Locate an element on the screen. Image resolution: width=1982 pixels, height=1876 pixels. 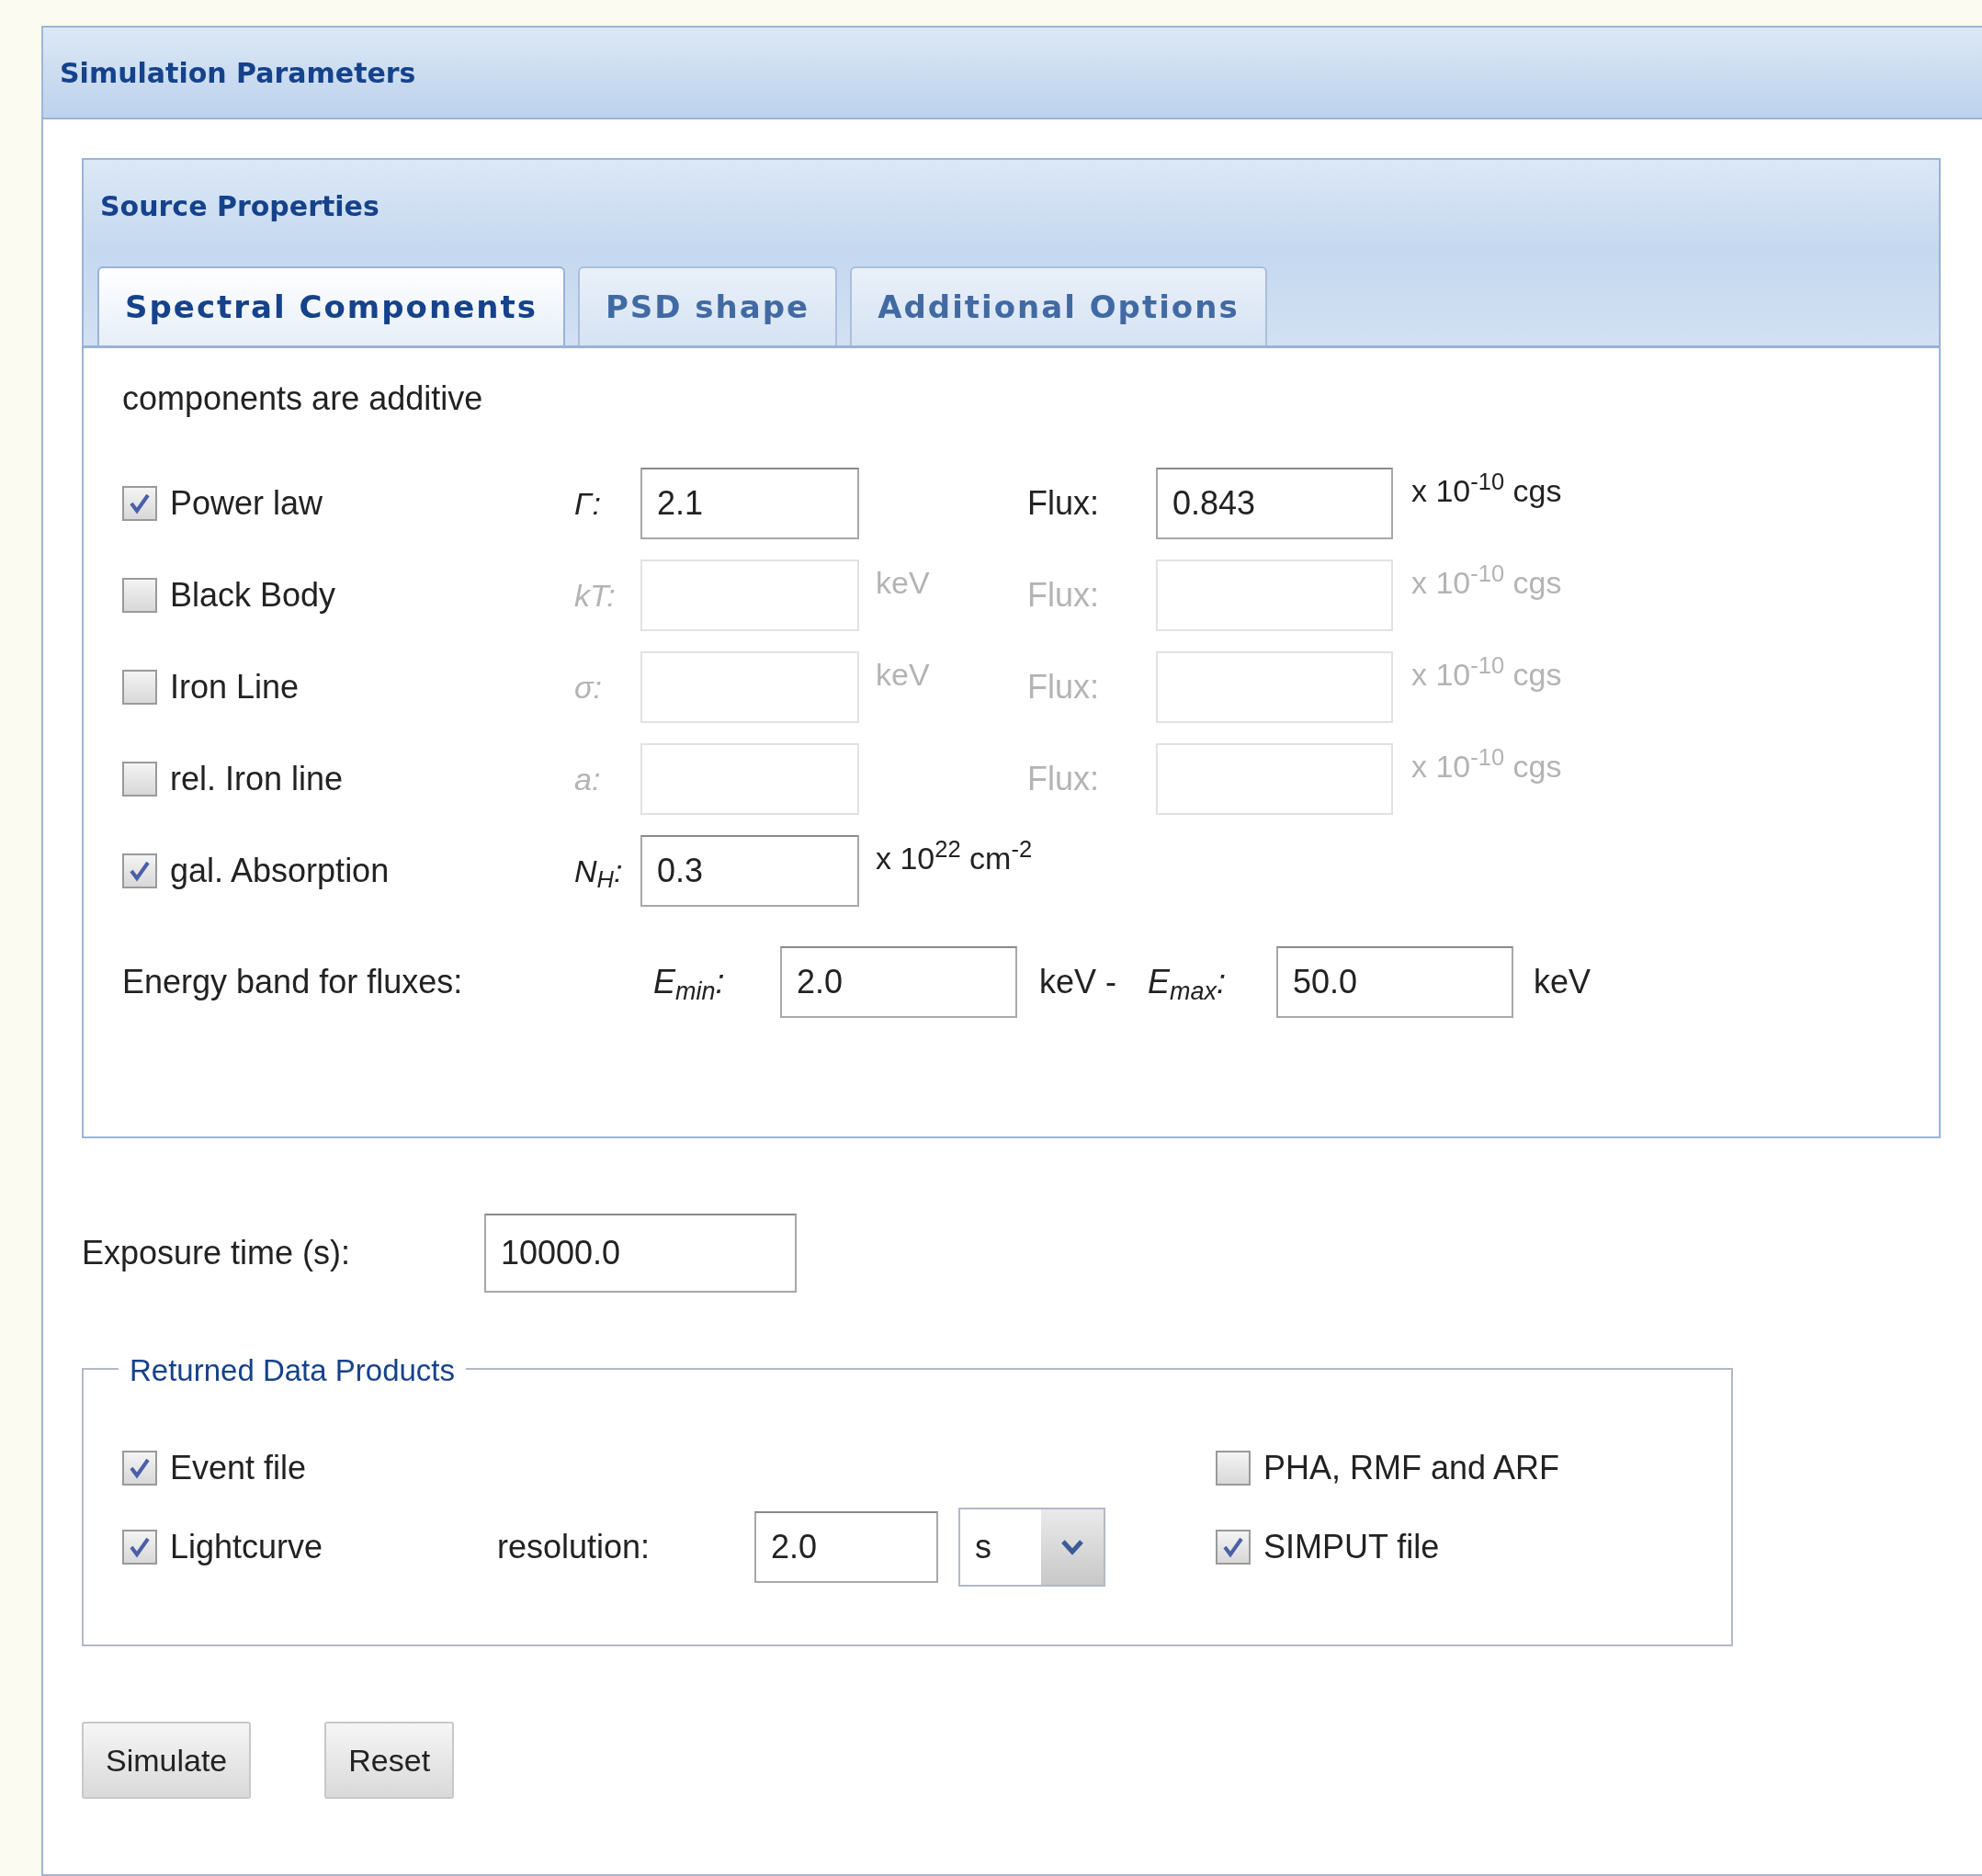
parameter-label: σ: is located at coordinates (589, 687).